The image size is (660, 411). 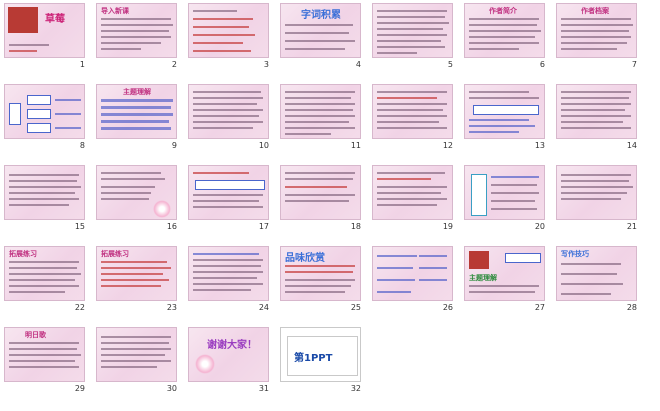 I want to click on slide-number: 7, so click(x=634, y=64).